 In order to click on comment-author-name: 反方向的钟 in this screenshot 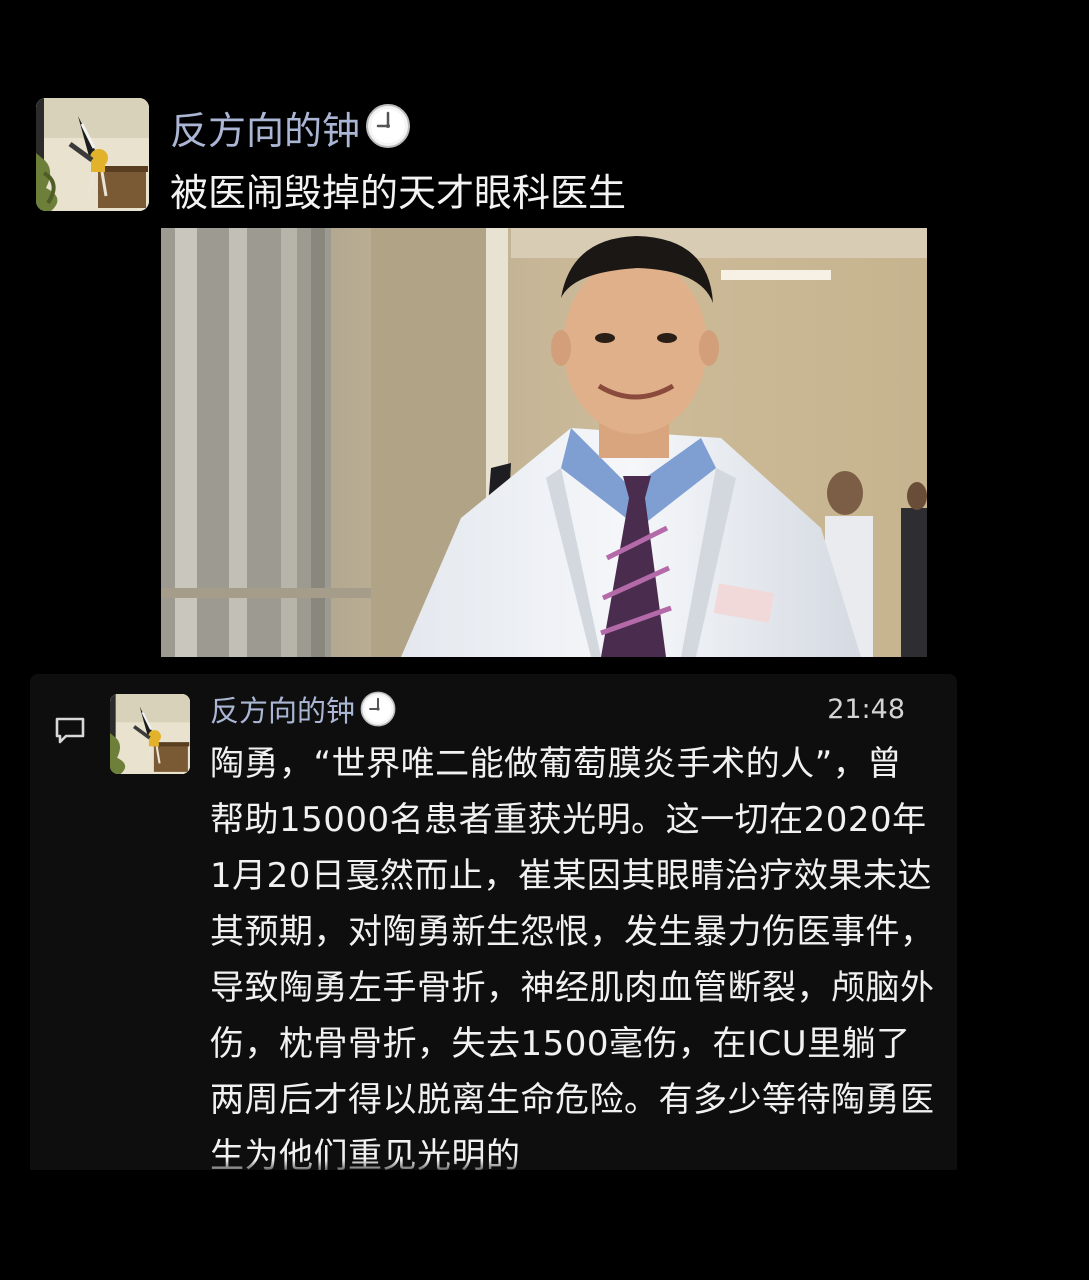, I will do `click(303, 710)`.